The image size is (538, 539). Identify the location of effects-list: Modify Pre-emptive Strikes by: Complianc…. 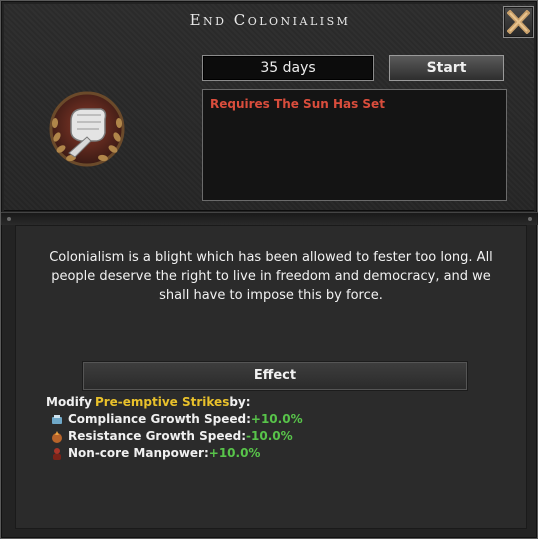
(174, 428).